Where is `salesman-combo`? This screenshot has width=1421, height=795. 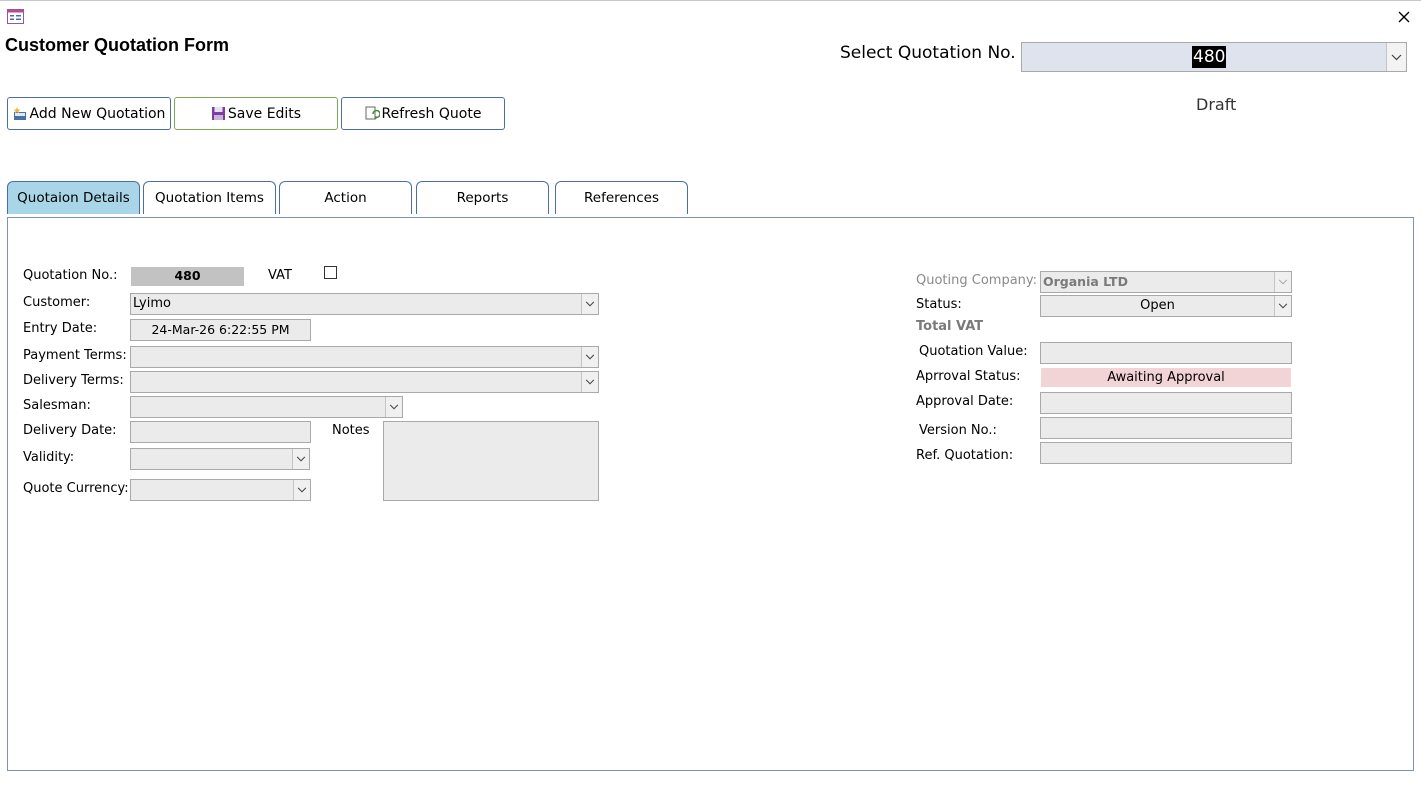 salesman-combo is located at coordinates (266, 407).